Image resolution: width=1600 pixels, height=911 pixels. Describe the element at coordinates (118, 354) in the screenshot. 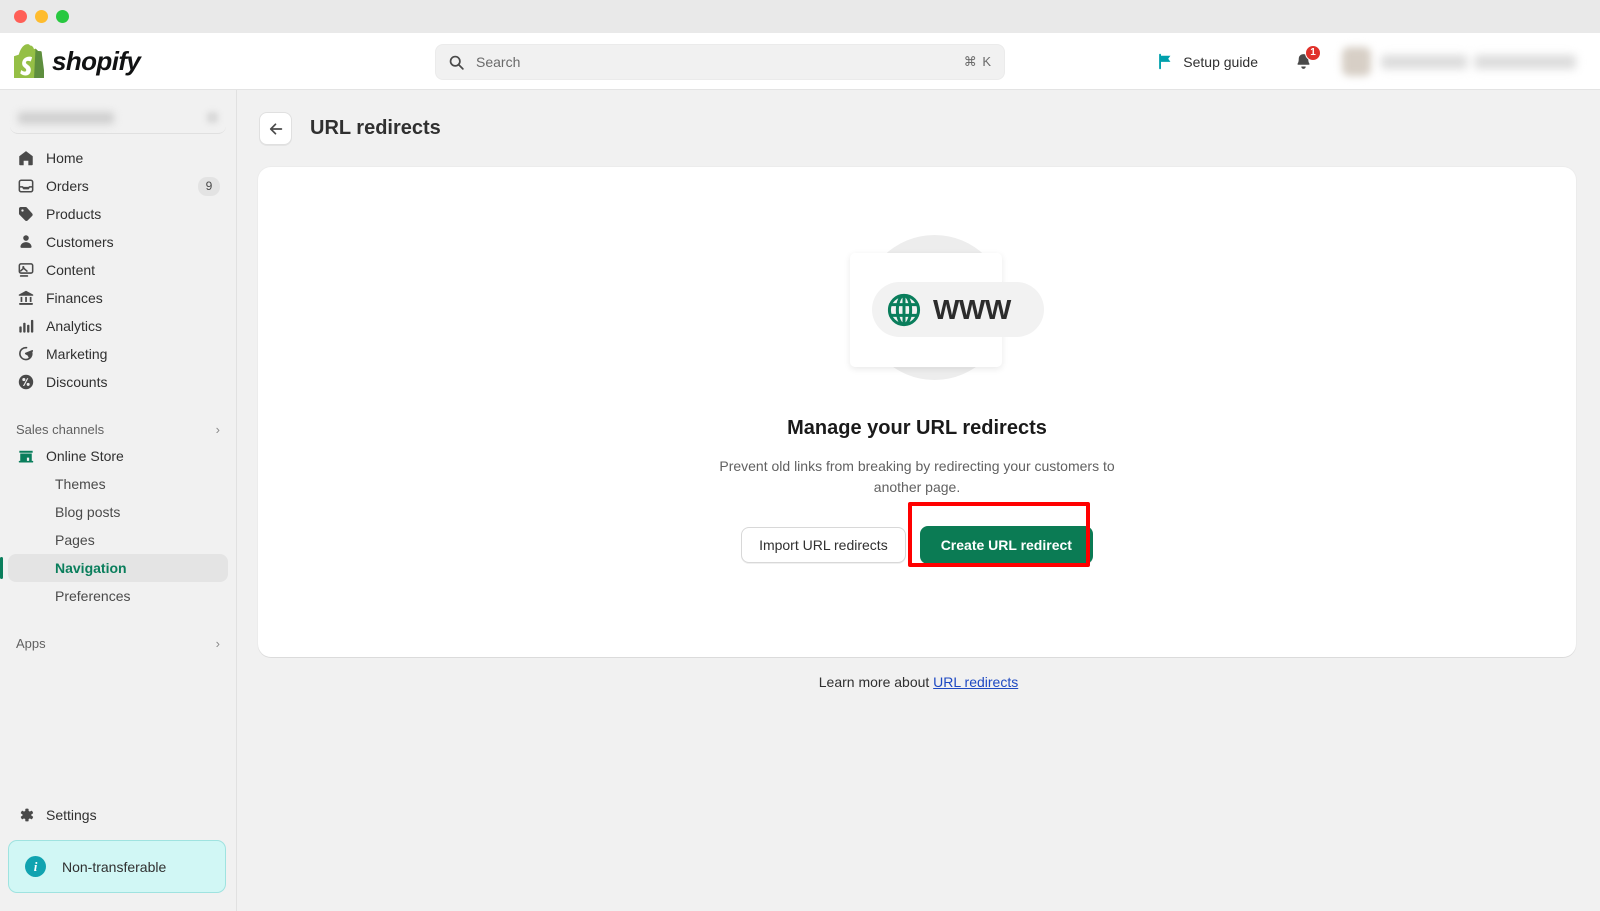

I see `sidebar-item-marketing: Marketing` at that location.